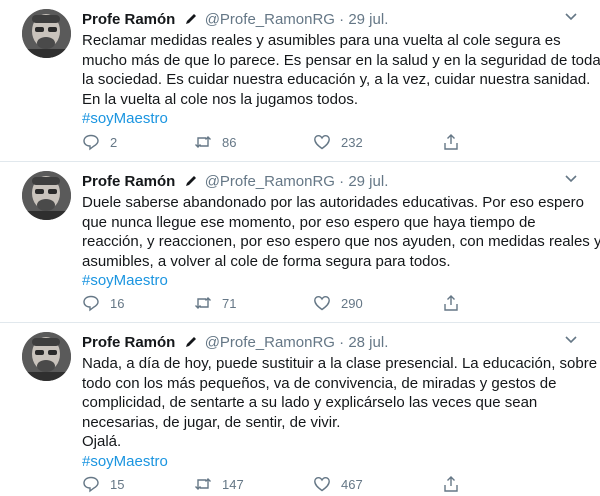 This screenshot has width=600, height=496. Describe the element at coordinates (215, 143) in the screenshot. I see `retweet-button: 86` at that location.